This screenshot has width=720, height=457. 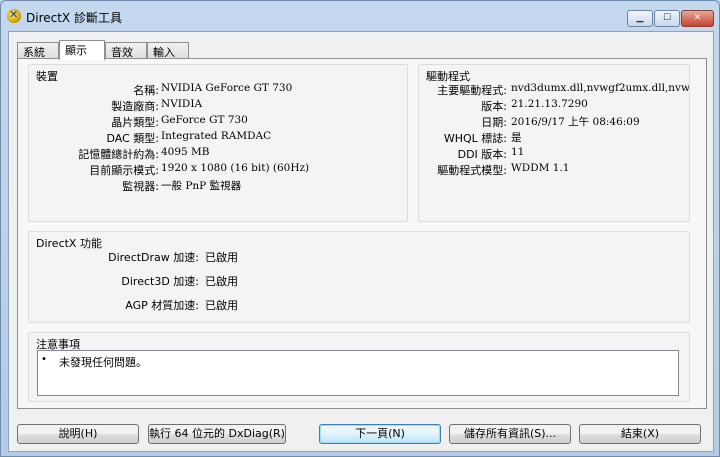 What do you see at coordinates (472, 90) in the screenshot?
I see `main-driver-label: 主要驅動程式:` at bounding box center [472, 90].